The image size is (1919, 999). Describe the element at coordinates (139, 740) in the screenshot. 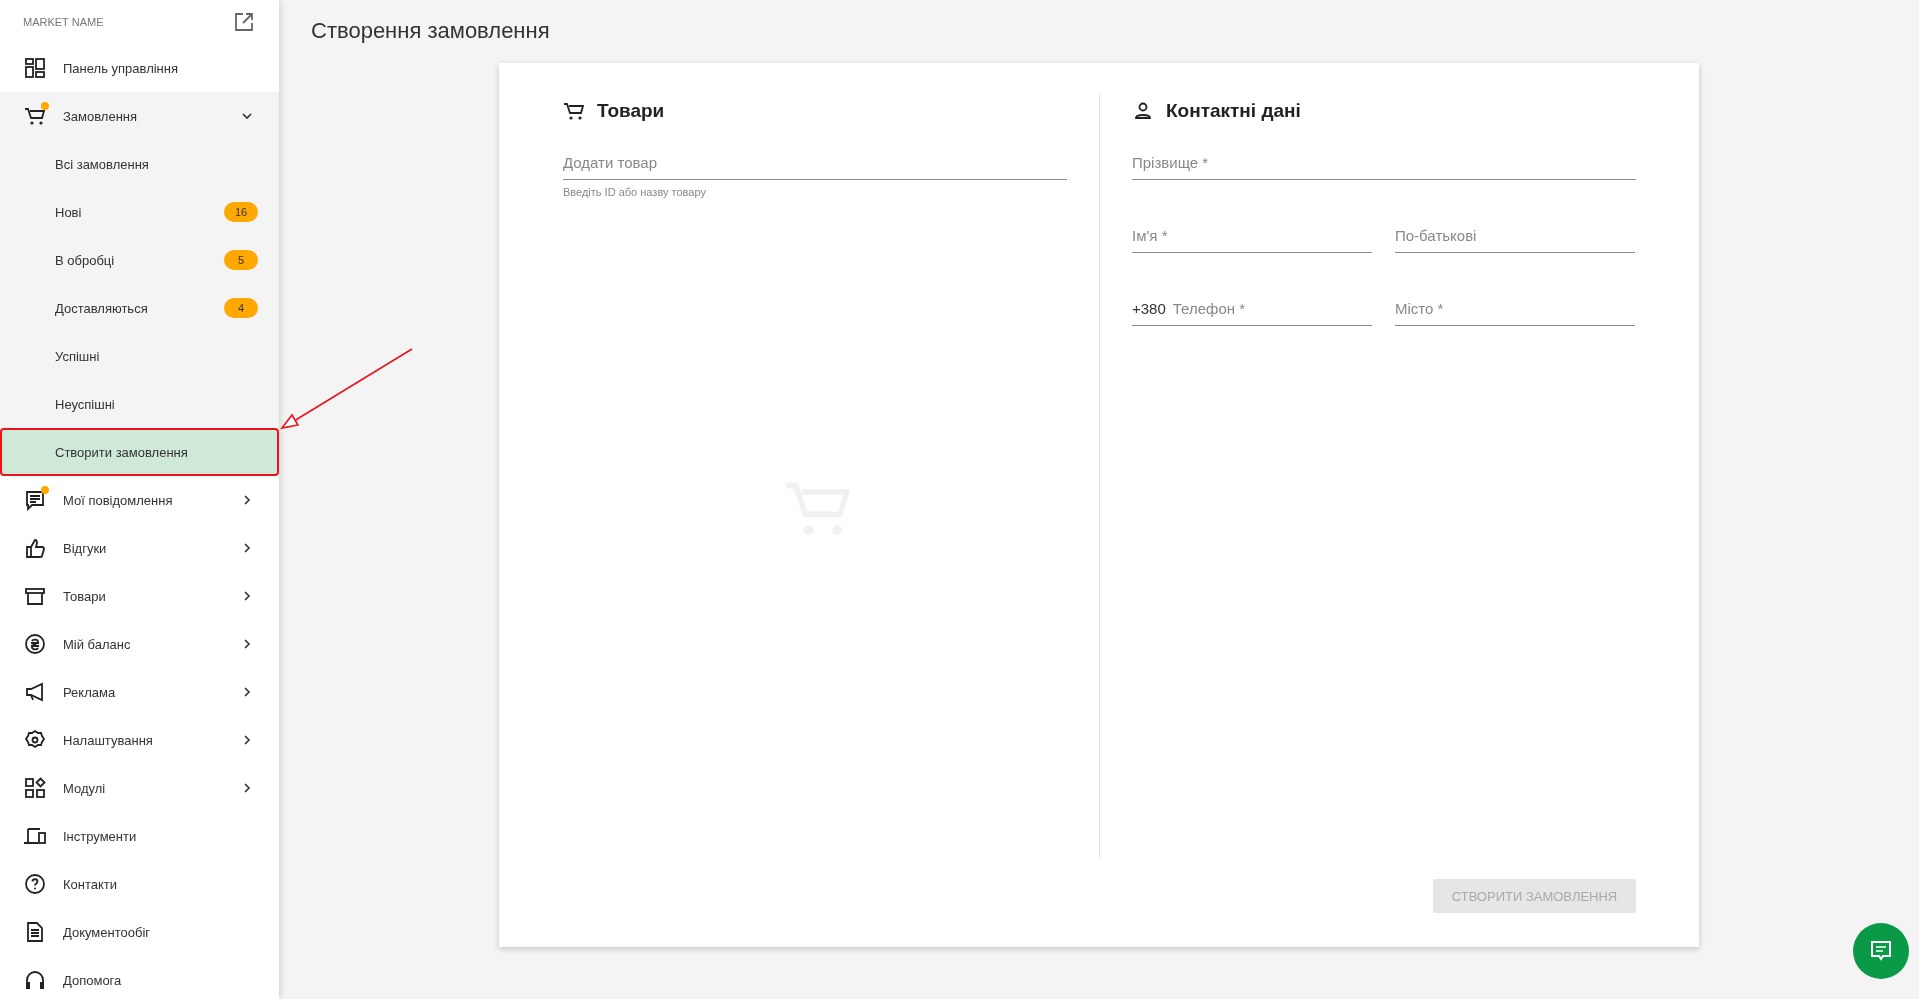

I see `sidebar-item: Налаштування` at that location.